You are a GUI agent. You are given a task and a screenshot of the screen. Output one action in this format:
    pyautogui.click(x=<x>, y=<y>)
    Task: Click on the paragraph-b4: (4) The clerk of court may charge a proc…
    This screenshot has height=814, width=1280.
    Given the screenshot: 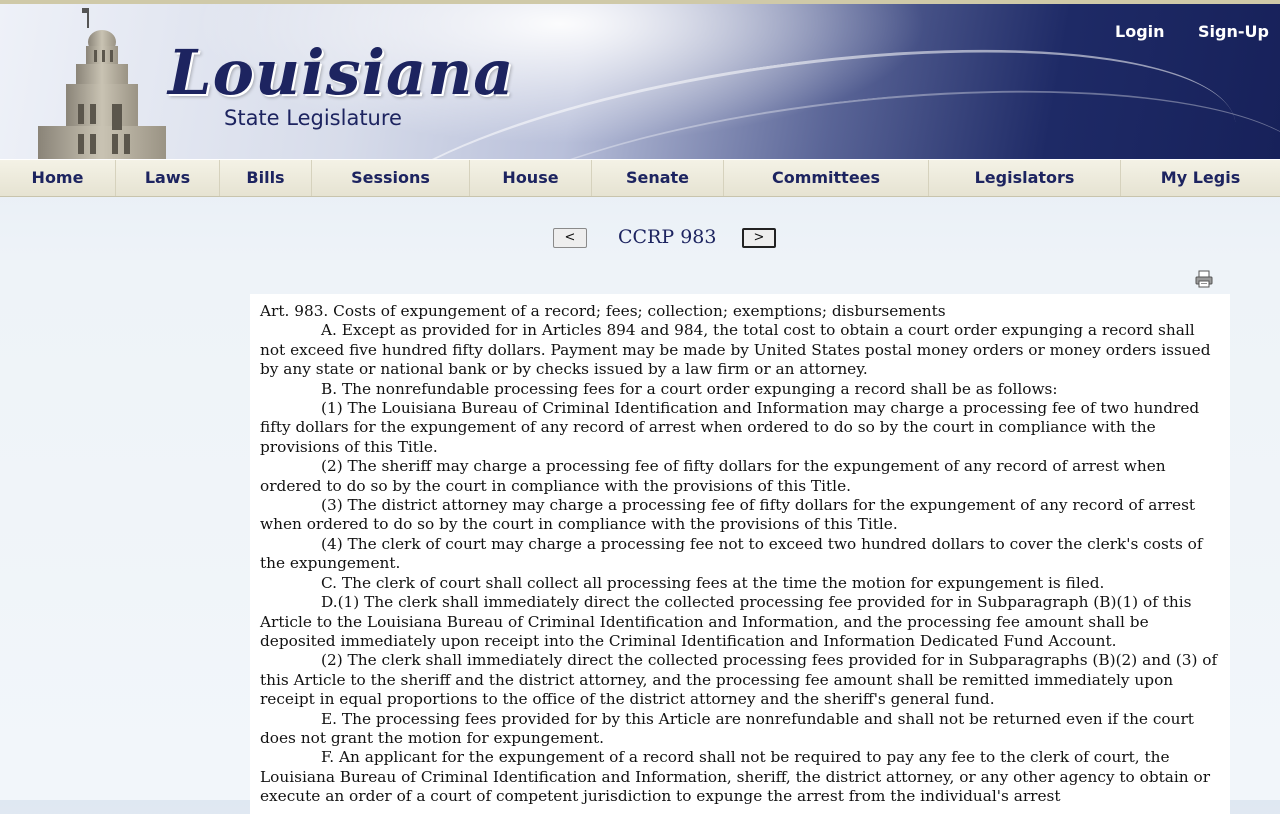 What is the action you would take?
    pyautogui.click(x=731, y=553)
    